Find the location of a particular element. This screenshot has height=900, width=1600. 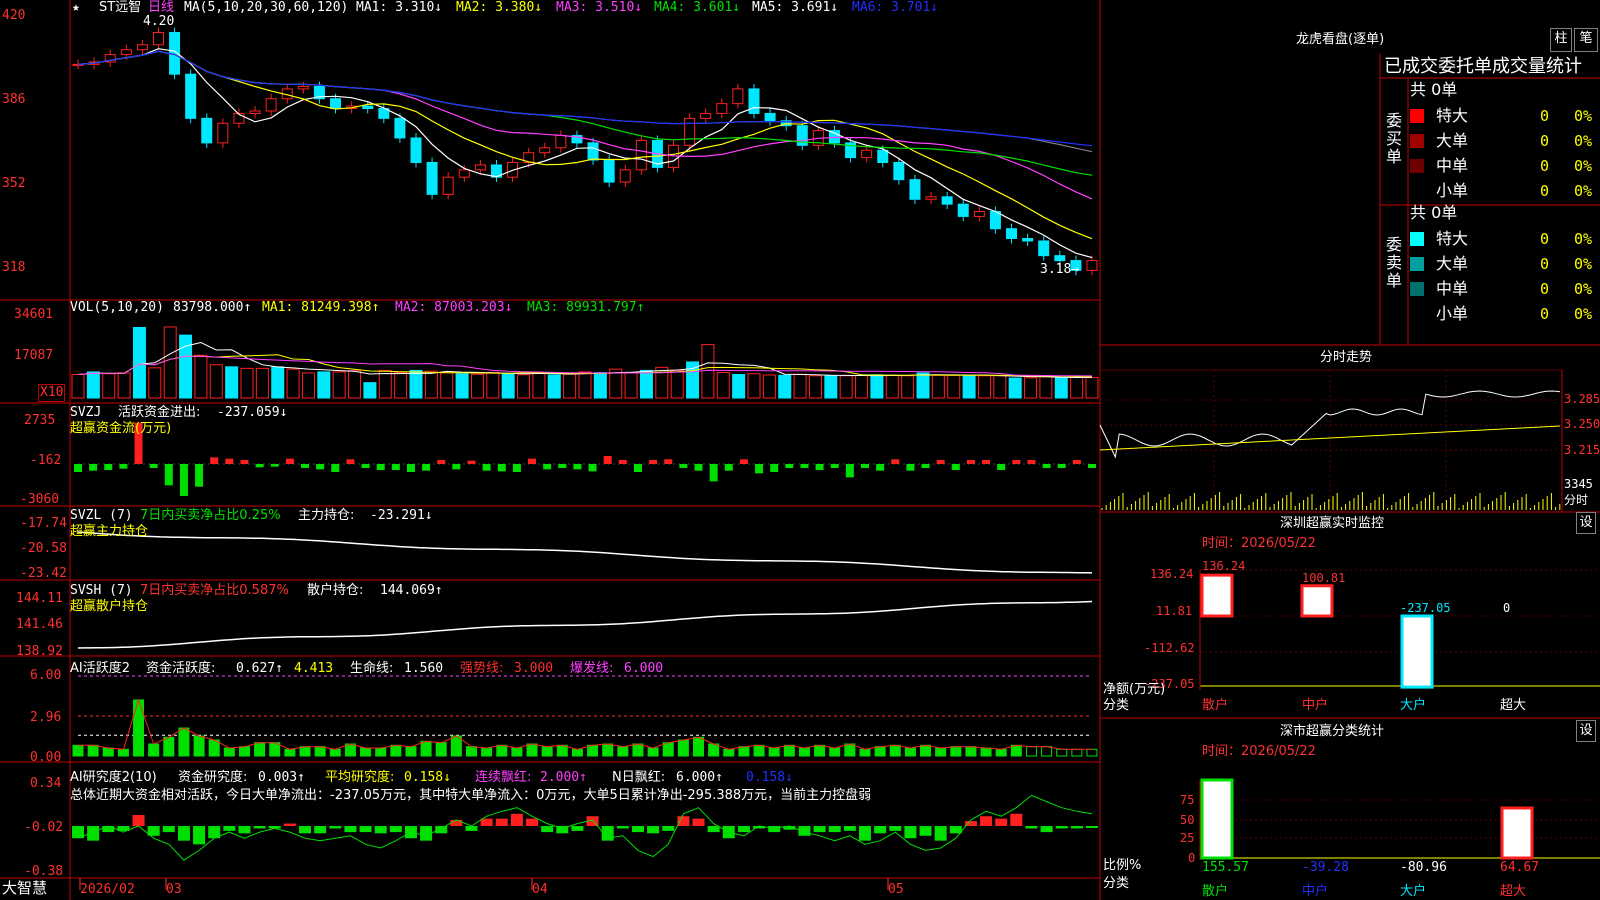

sell-total: 共 0单 is located at coordinates (1434, 212).